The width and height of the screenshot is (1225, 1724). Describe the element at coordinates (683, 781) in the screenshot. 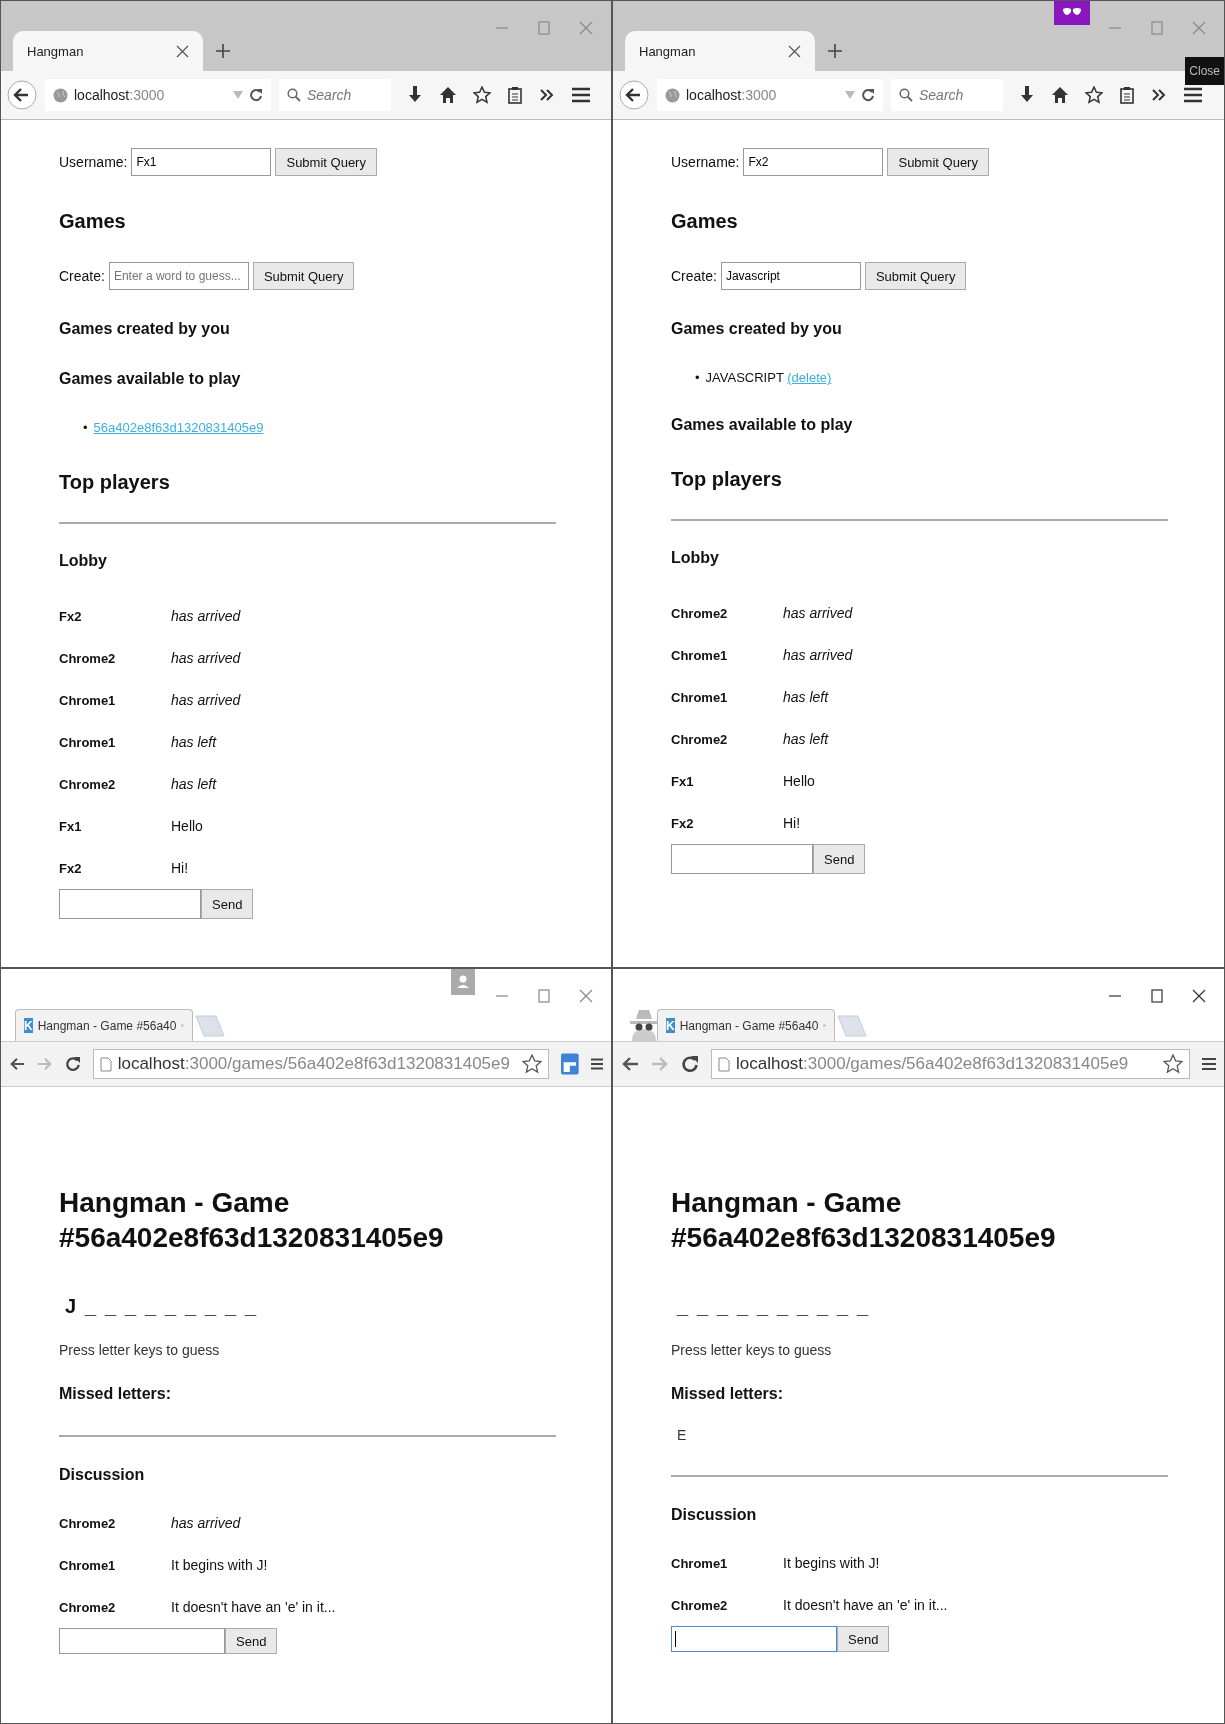

I see `chat-username: Fx1` at that location.